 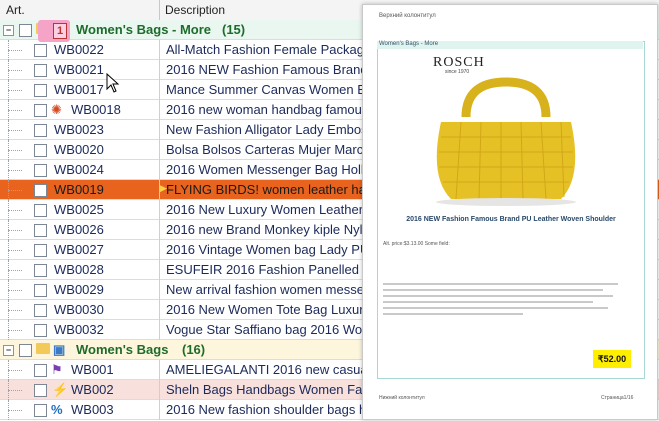 What do you see at coordinates (60, 31) in the screenshot?
I see `group-number: 1` at bounding box center [60, 31].